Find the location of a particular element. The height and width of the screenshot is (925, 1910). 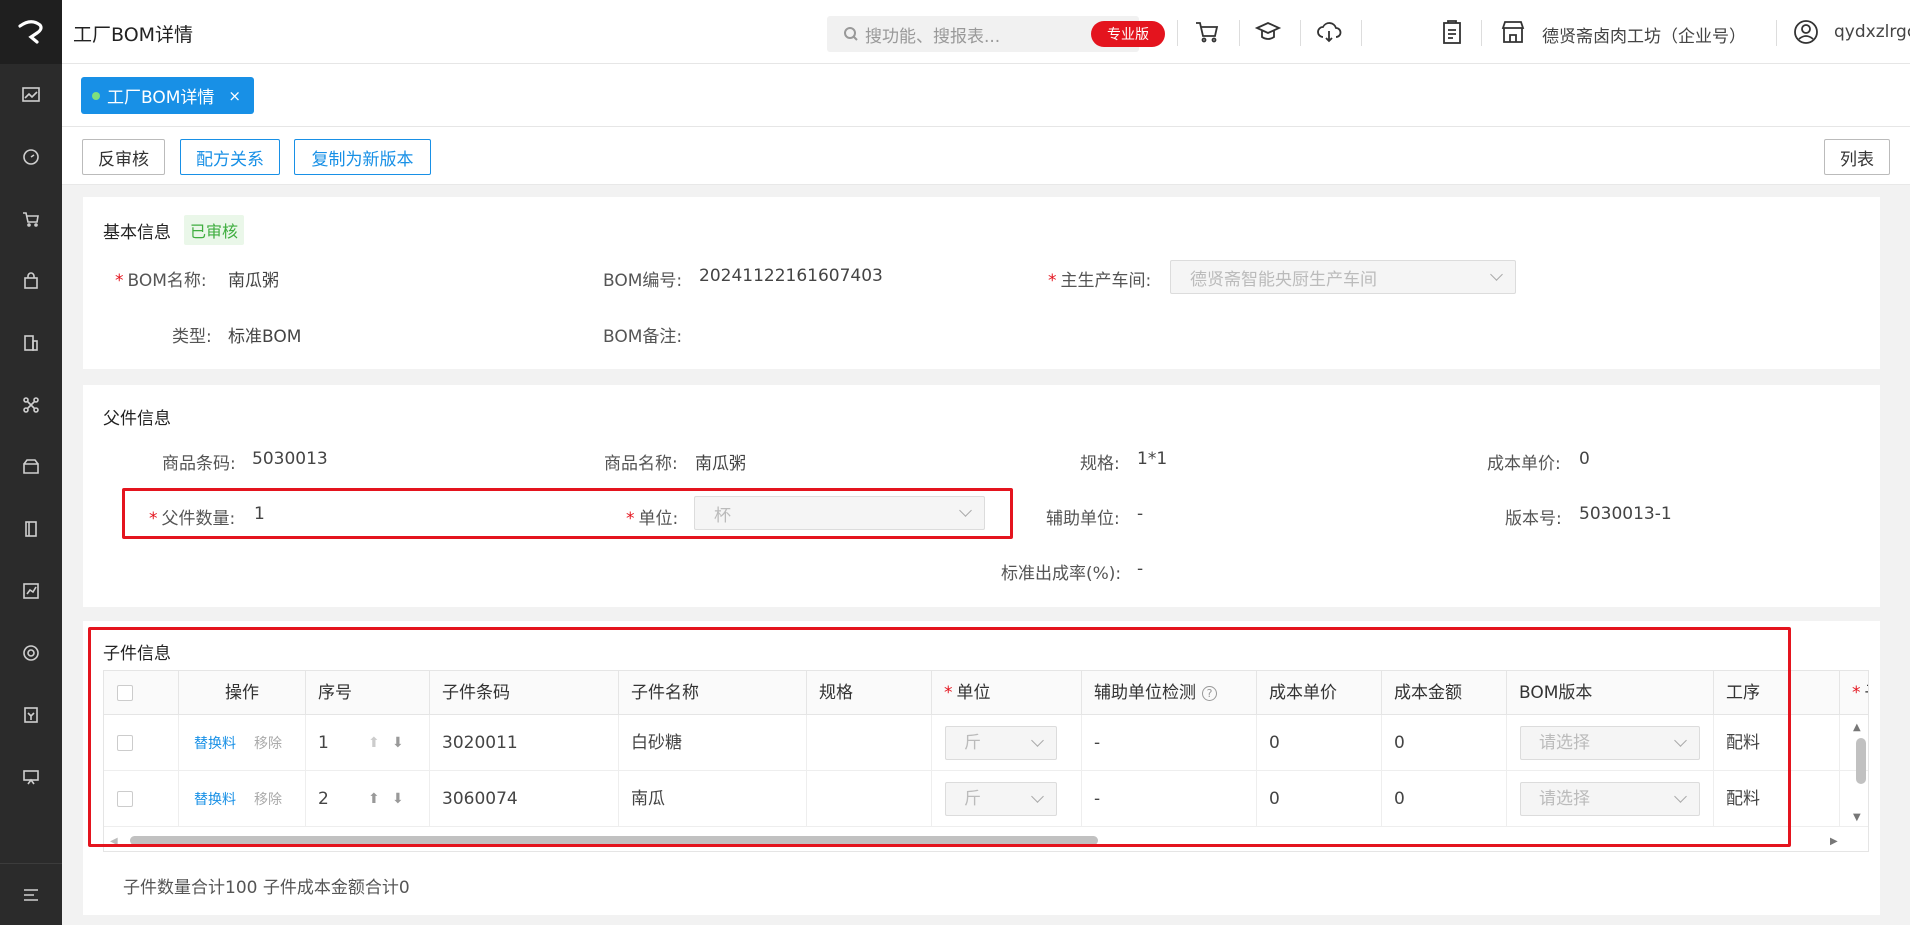

list-button: 列表 is located at coordinates (1857, 157).